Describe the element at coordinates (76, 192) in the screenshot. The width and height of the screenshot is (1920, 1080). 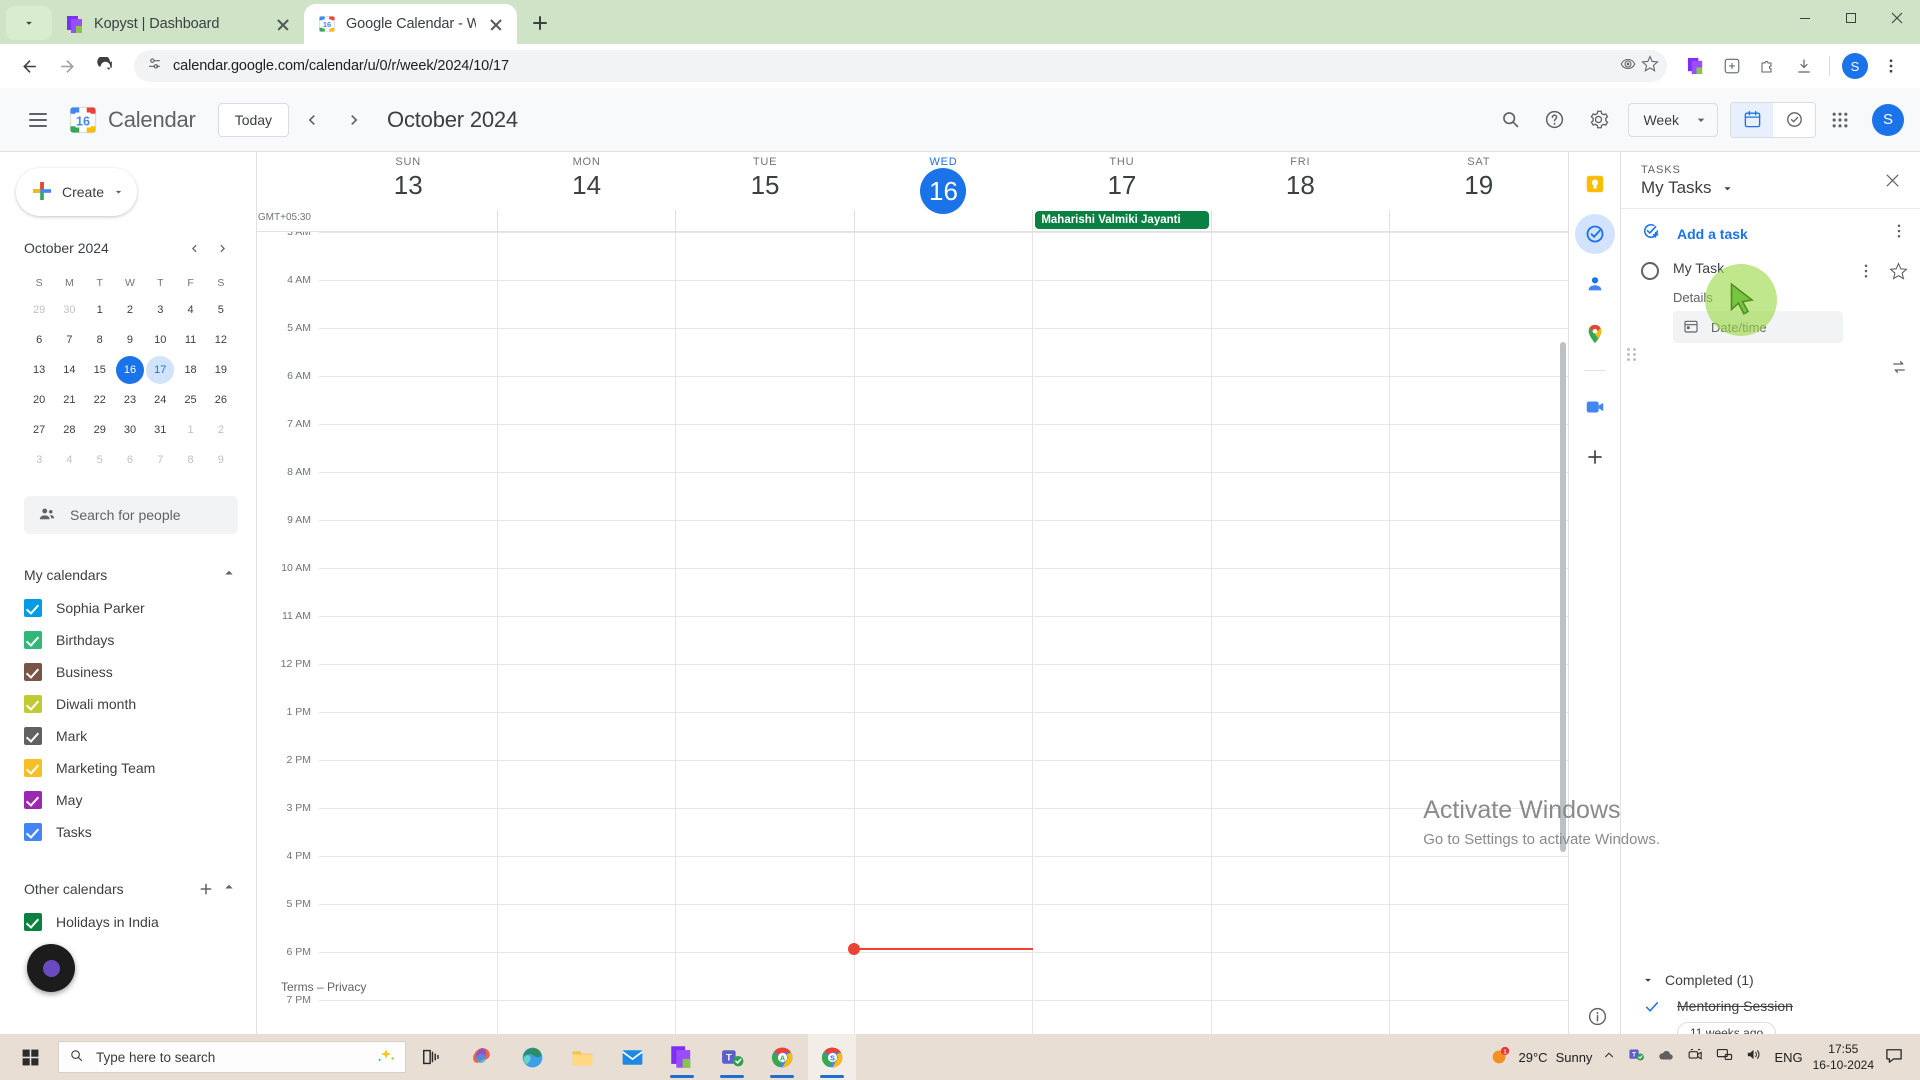
I see `create-event-button: Create` at that location.